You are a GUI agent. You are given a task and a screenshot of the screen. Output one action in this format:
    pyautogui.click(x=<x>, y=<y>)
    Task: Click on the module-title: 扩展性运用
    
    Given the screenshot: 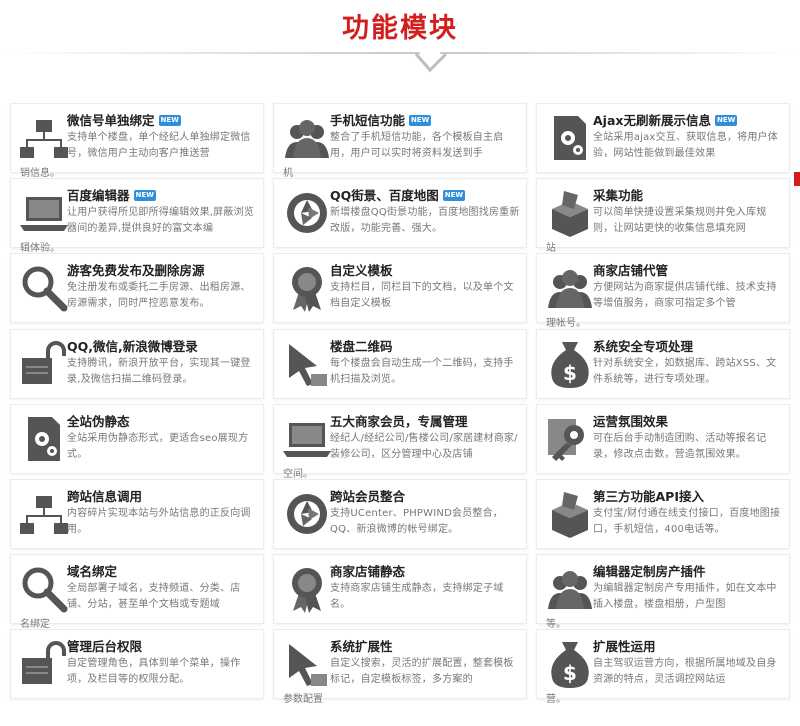 What is the action you would take?
    pyautogui.click(x=624, y=646)
    